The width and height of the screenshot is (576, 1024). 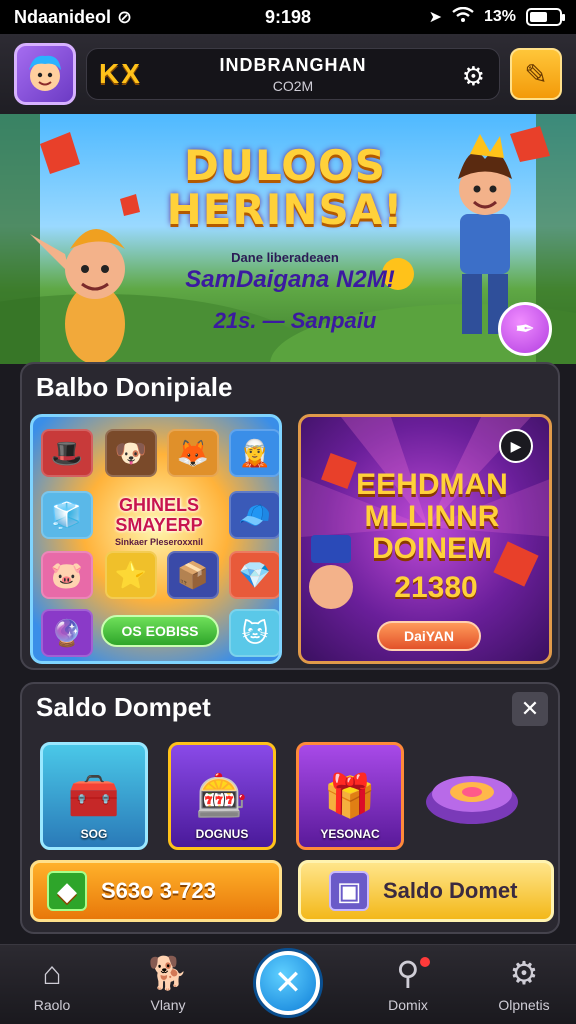 What do you see at coordinates (285, 257) in the screenshot?
I see `banner-small-text: Dane liberadeaen` at bounding box center [285, 257].